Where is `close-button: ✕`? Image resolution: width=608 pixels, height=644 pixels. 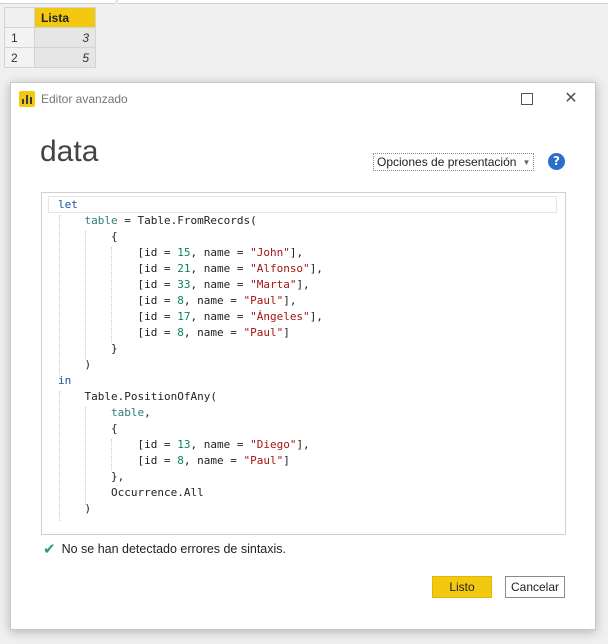 close-button: ✕ is located at coordinates (571, 99).